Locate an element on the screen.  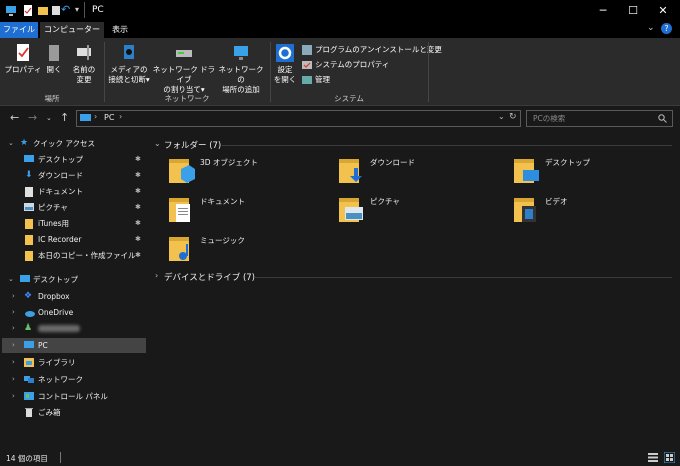
nav-dropbox-label: Dropbox is located at coordinates (54, 296).